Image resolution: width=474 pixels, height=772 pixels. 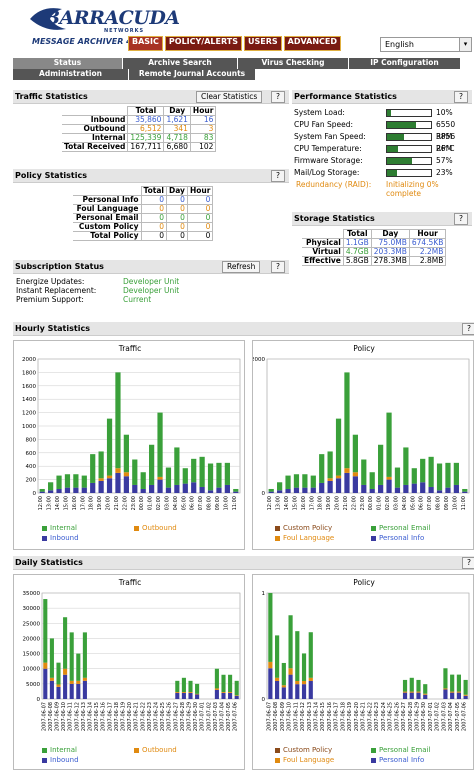 I want to click on daily-help-button: ?, so click(x=468, y=563).